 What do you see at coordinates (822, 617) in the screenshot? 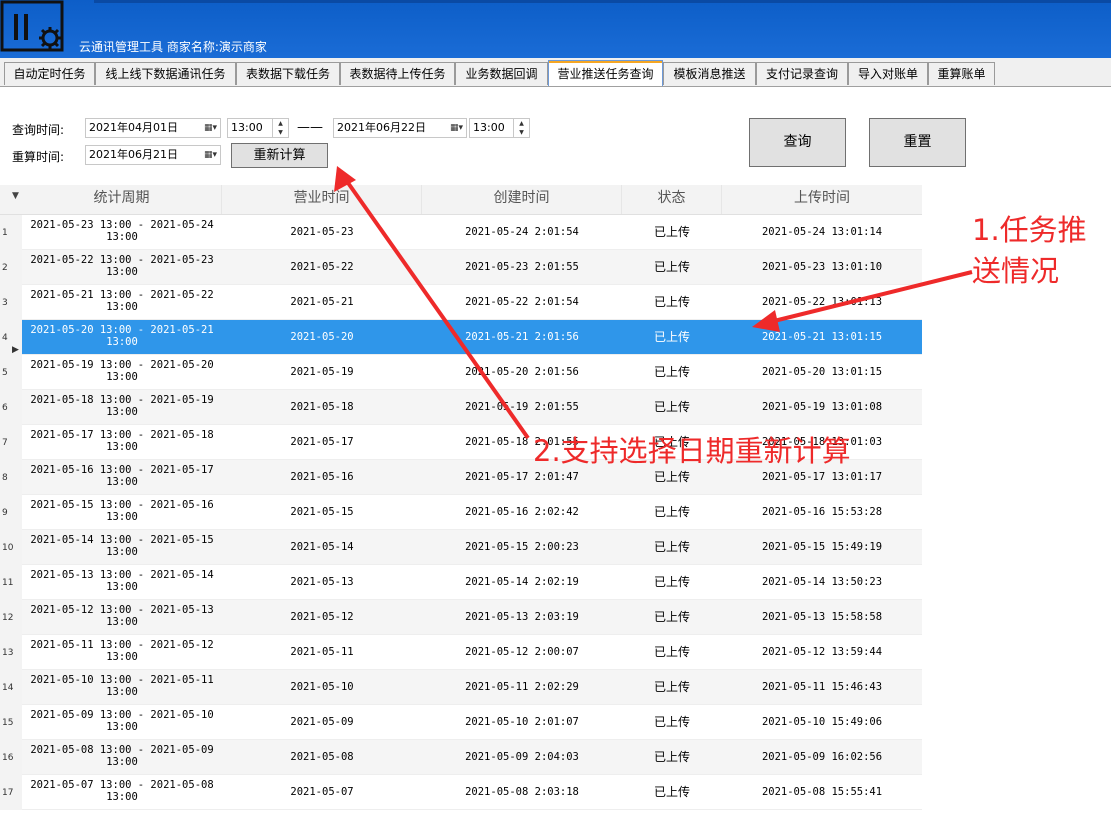
I see `cell-upload-time: 2021-05-13 15:58:58` at bounding box center [822, 617].